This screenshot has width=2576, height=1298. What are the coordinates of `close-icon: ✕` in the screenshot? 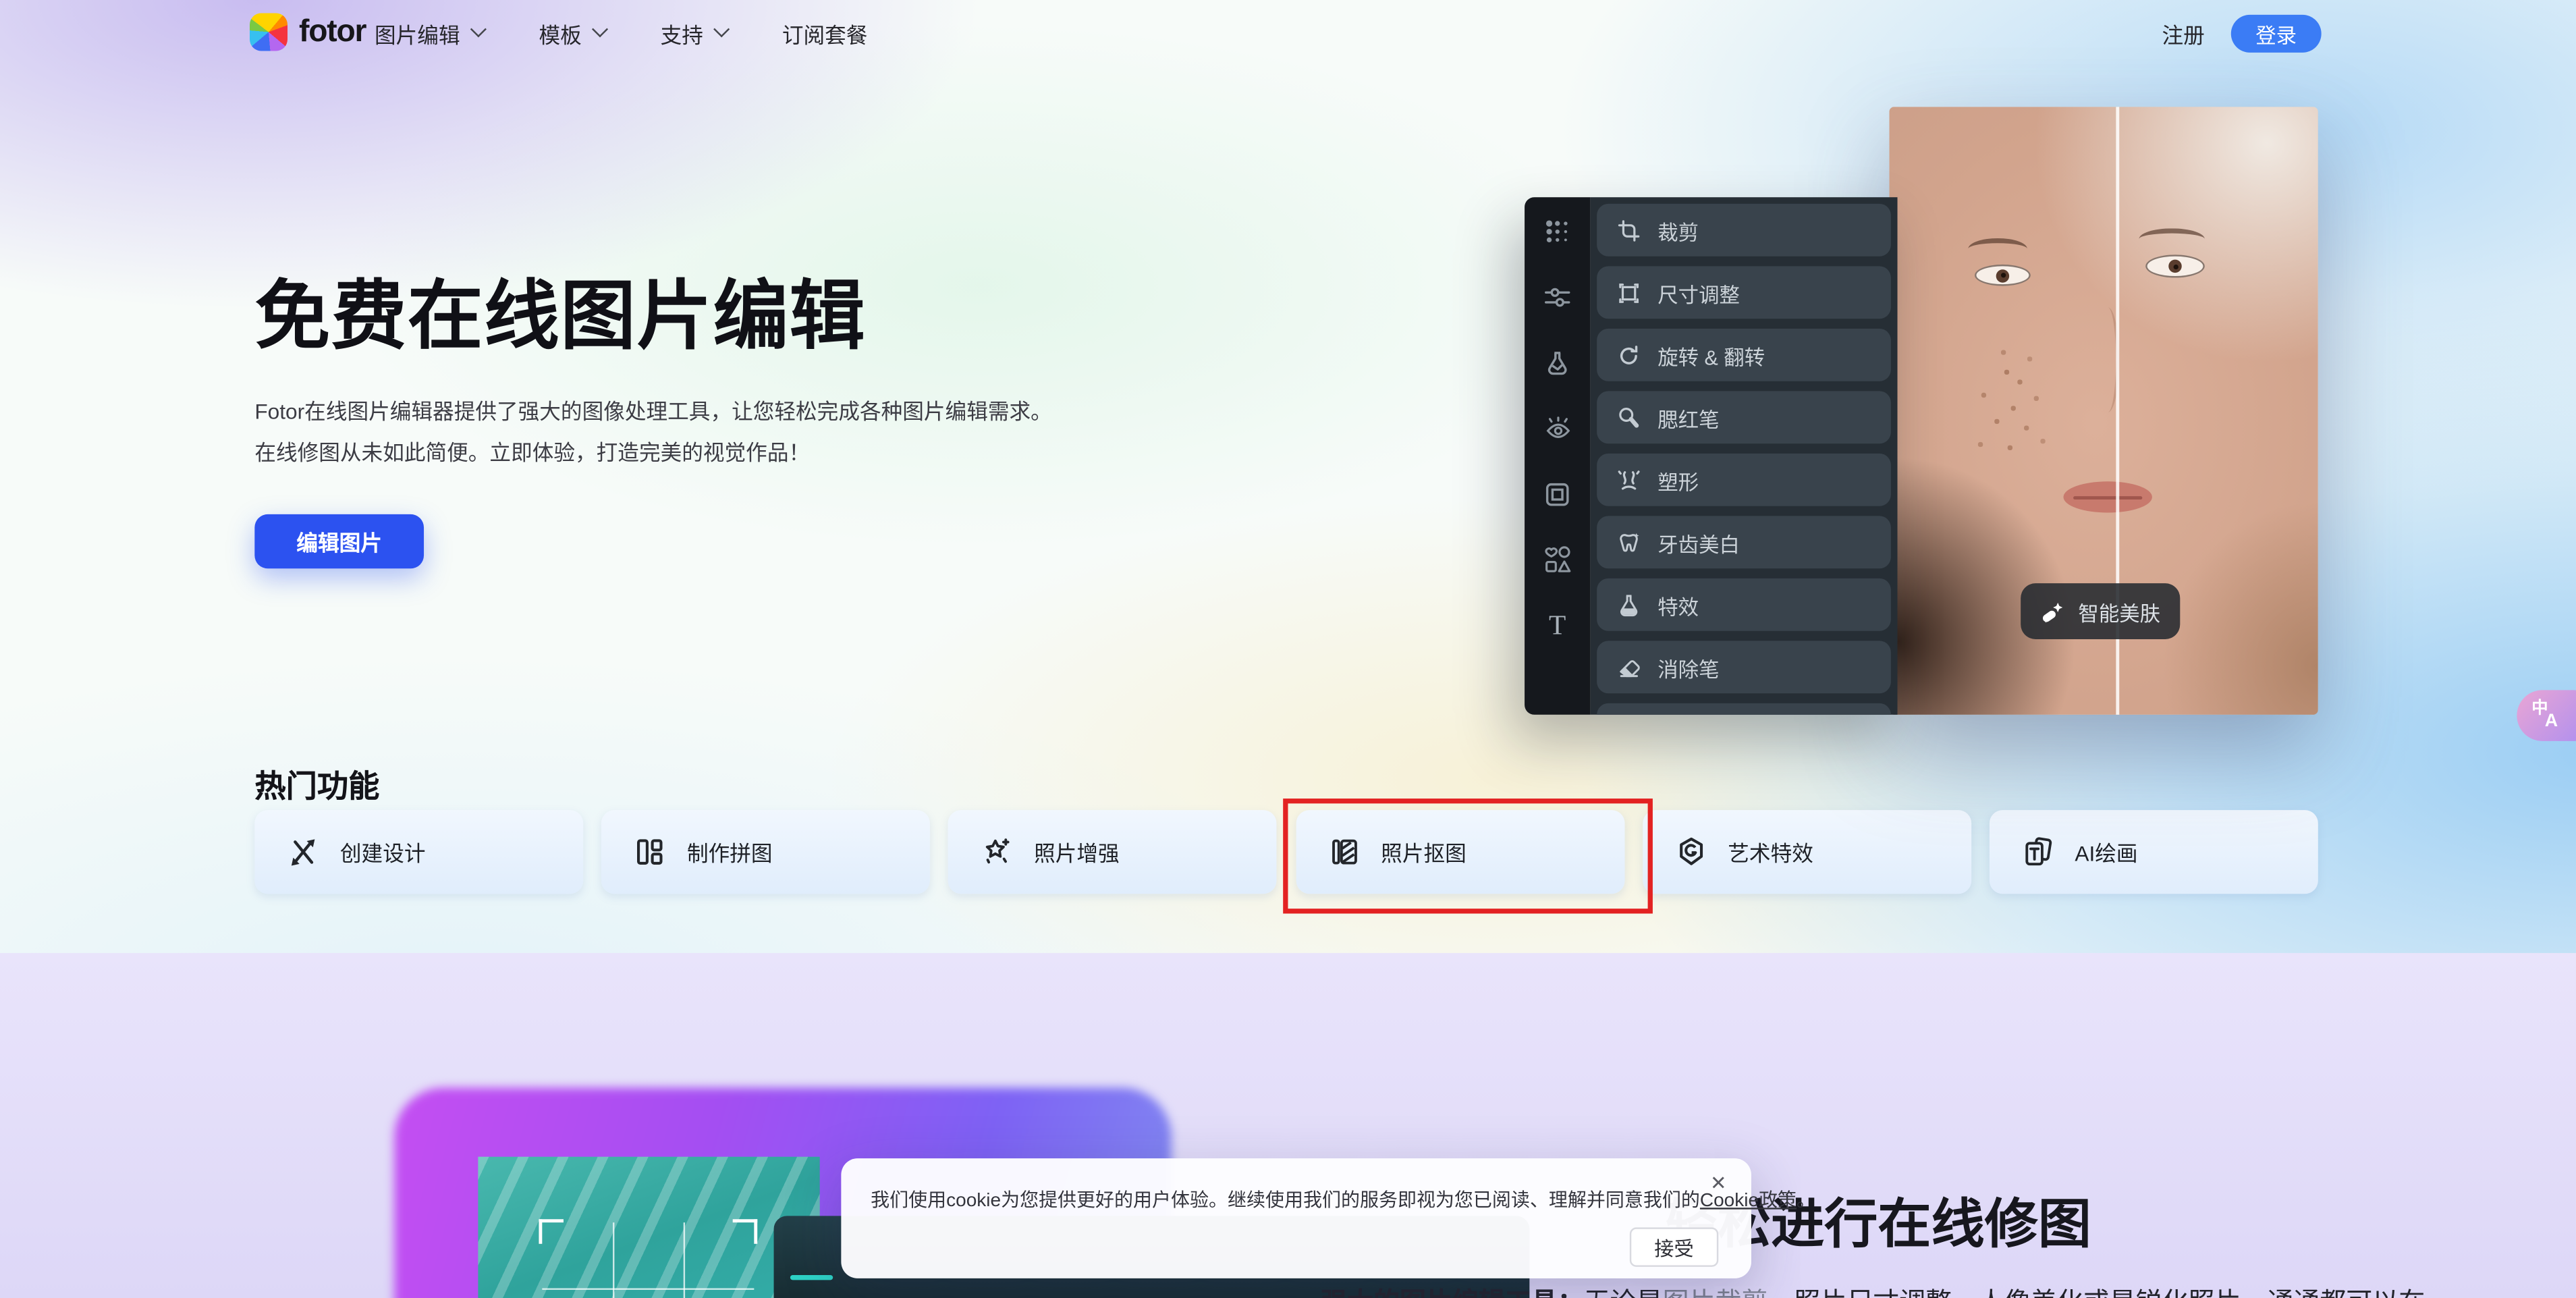 It's located at (1718, 1182).